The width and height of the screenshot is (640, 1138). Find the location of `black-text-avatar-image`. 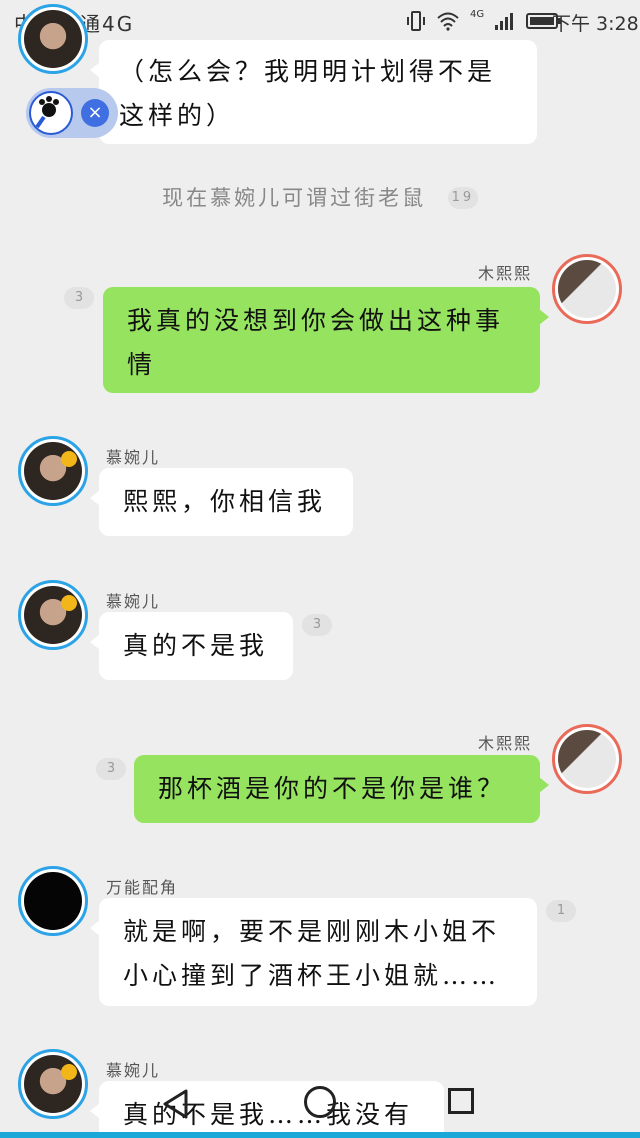

black-text-avatar-image is located at coordinates (53, 901).